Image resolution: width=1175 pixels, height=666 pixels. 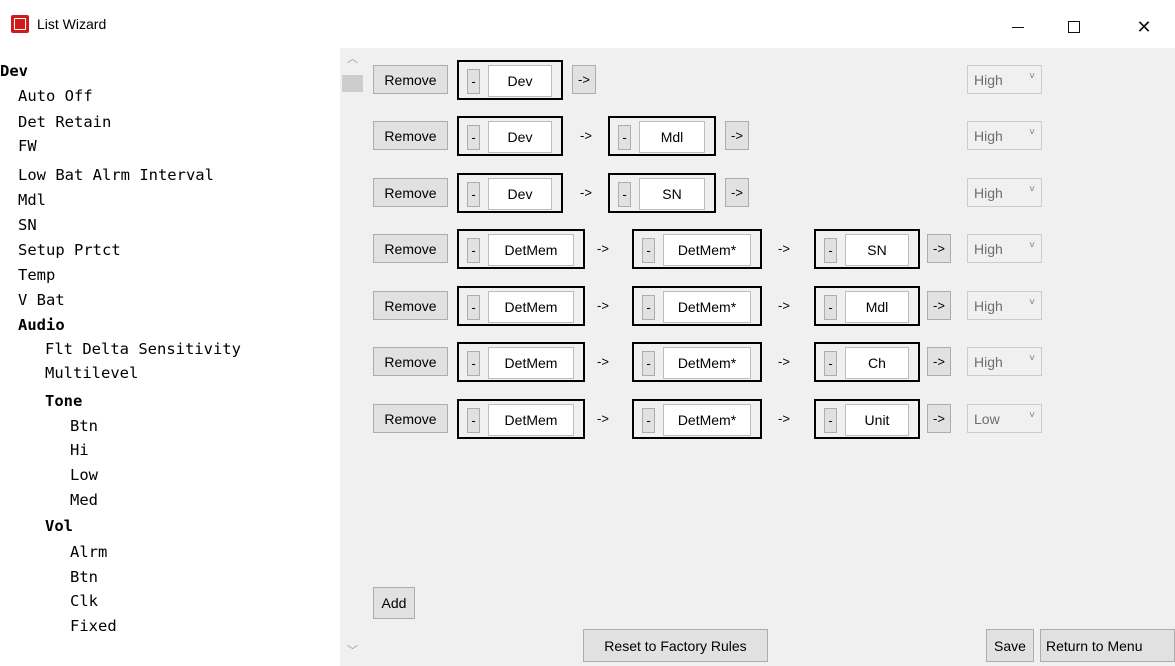 What do you see at coordinates (64, 122) in the screenshot?
I see `tree-item: Det Retain` at bounding box center [64, 122].